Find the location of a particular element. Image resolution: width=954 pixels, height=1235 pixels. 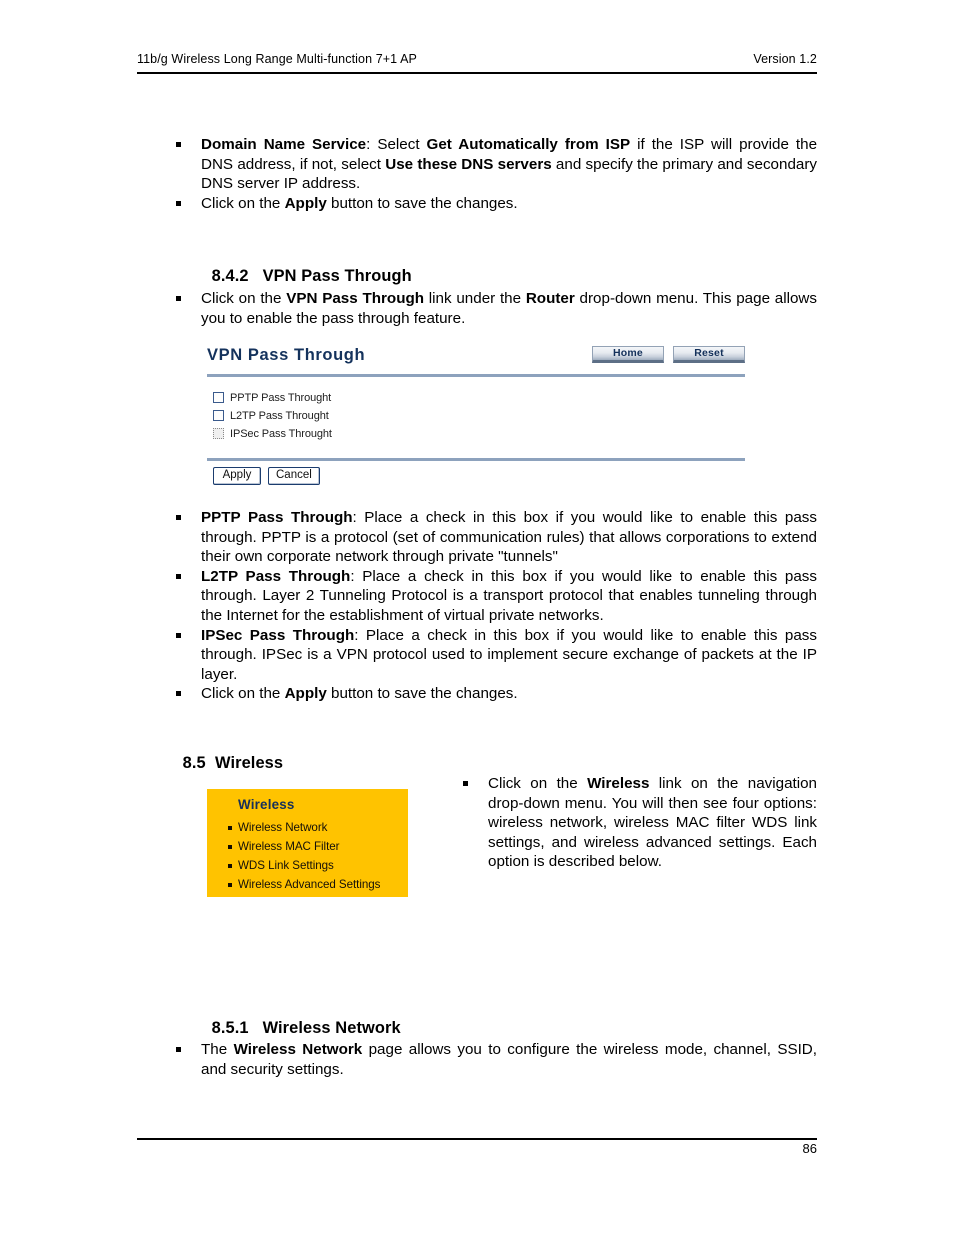

menu-item-wireless-mac-filter: Wireless MAC Filter is located at coordinates (307, 846).